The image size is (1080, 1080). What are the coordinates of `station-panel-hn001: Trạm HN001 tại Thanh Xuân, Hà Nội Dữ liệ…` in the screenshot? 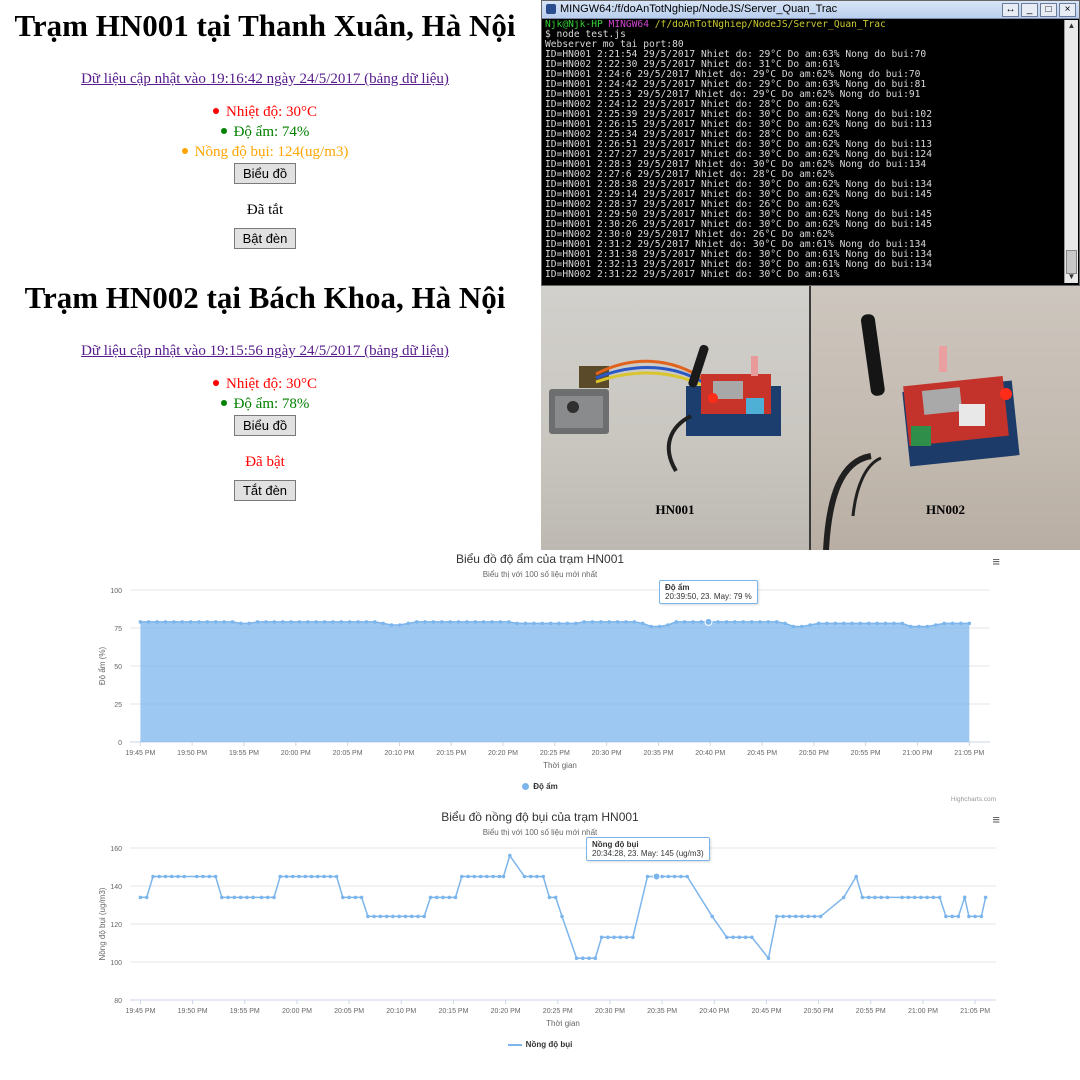 It's located at (265, 124).